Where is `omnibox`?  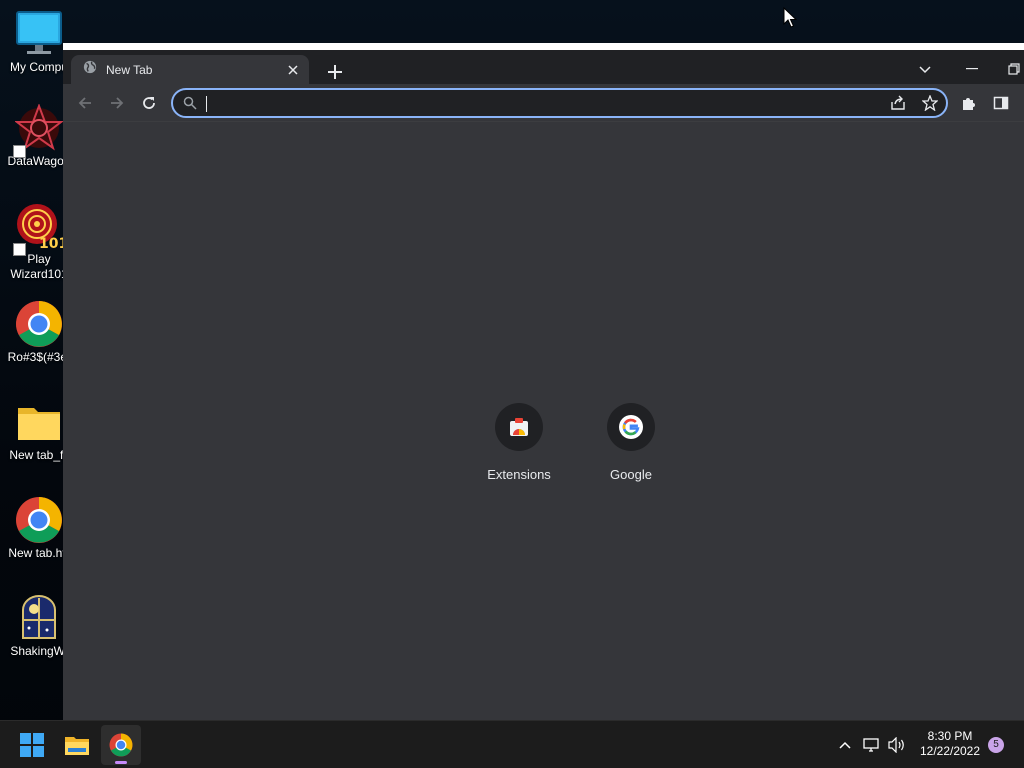 omnibox is located at coordinates (559, 103).